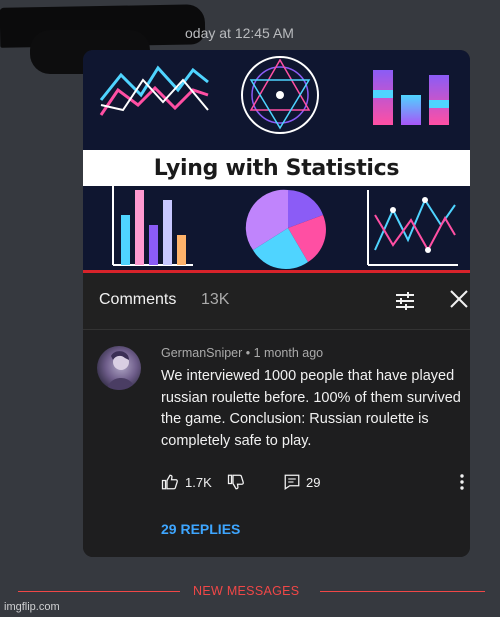 This screenshot has width=500, height=617. I want to click on avatar-figure-icon, so click(121, 370).